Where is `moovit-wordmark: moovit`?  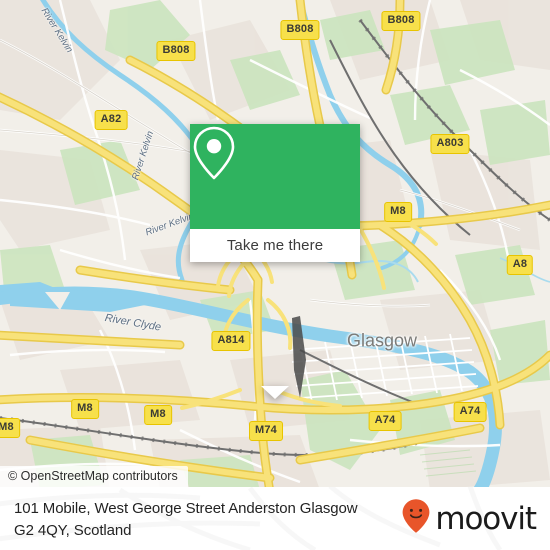
moovit-wordmark: moovit is located at coordinates (486, 519).